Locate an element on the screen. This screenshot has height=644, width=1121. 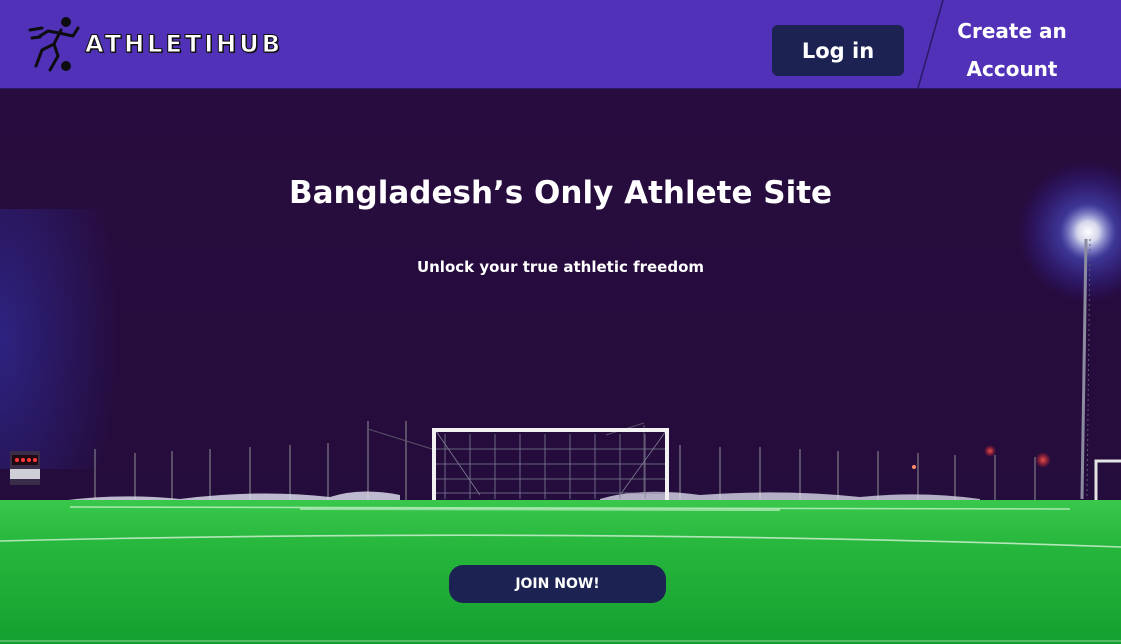
top-navbar: ATHLETIHUB Log in Create an Account is located at coordinates (560, 44).